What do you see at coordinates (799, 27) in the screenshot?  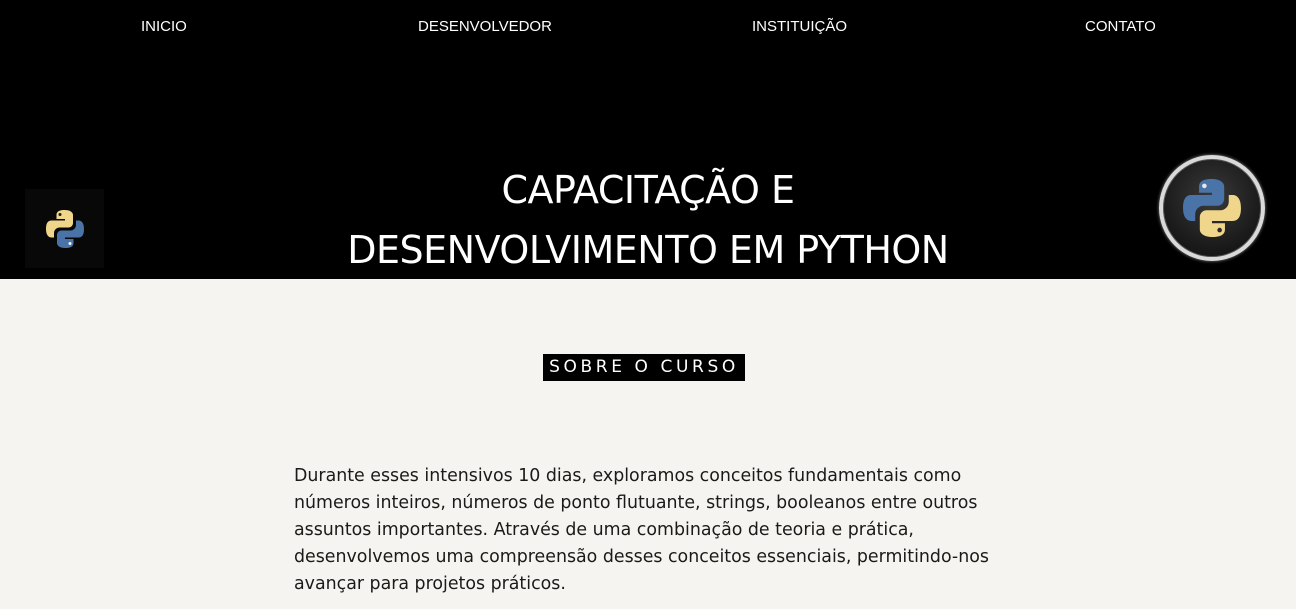 I see `nav-link-instituicao: INSTITUIÇÃO` at bounding box center [799, 27].